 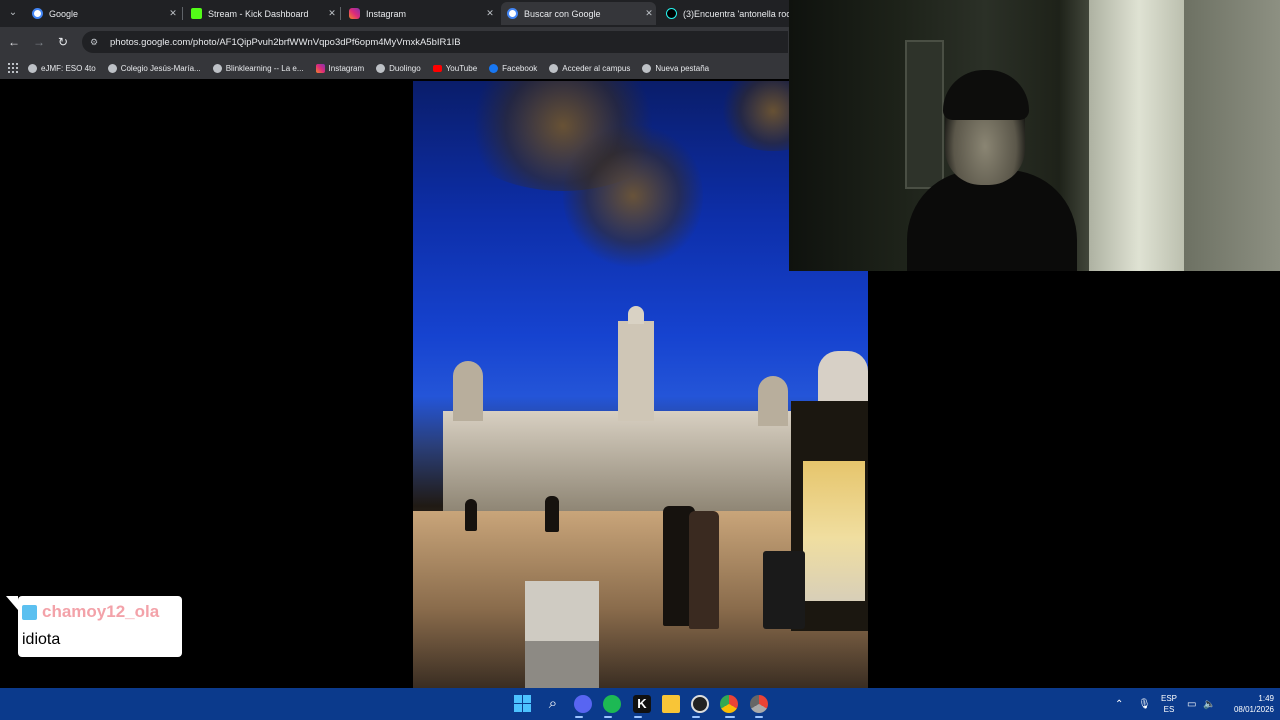 What do you see at coordinates (736, 13) in the screenshot?
I see `tab-title: (3)Encuentra 'antonella rocuzz` at bounding box center [736, 13].